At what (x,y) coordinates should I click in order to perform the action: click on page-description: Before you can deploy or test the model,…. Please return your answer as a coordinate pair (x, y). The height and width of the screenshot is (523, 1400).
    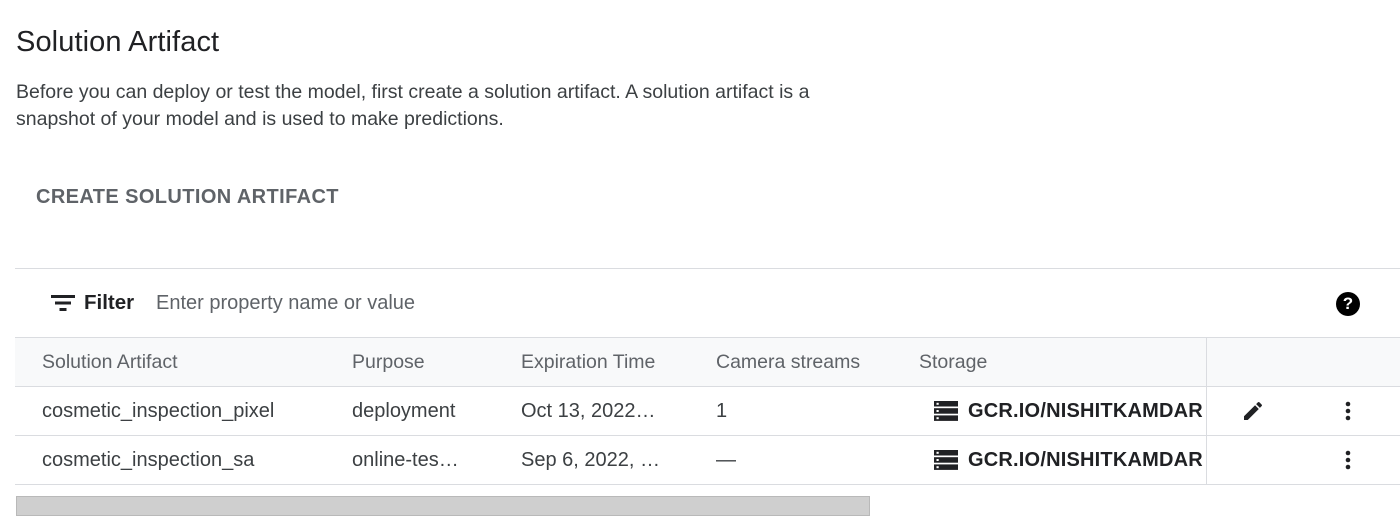
    Looking at the image, I should click on (413, 105).